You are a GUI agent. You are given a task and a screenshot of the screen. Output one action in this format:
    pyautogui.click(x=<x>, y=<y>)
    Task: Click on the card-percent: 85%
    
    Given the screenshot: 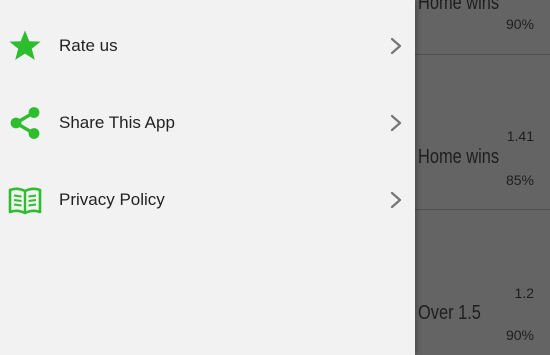 What is the action you would take?
    pyautogui.click(x=519, y=180)
    